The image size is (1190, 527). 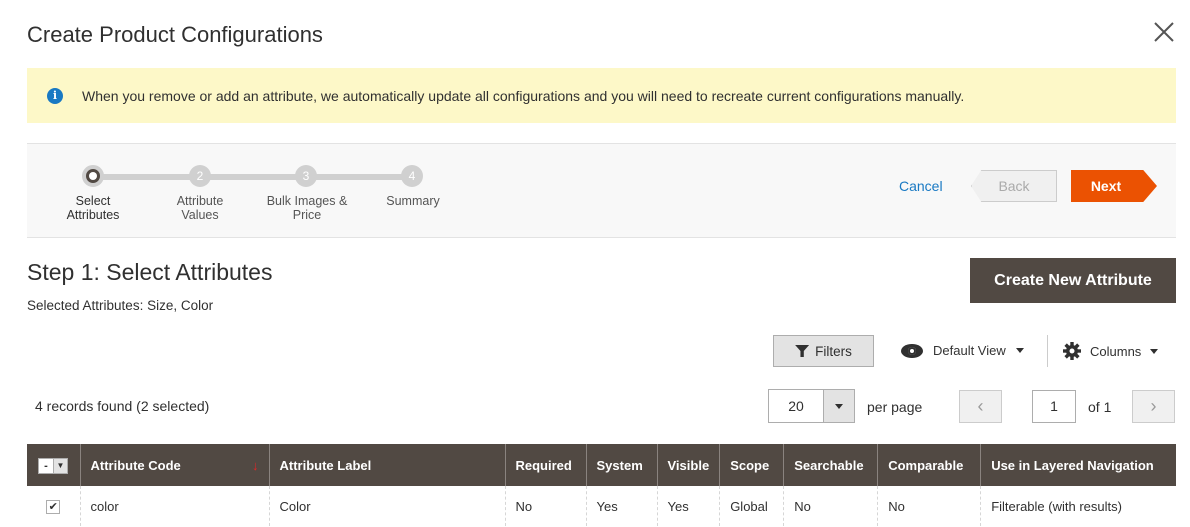 I want to click on per-page-select: 20, so click(x=811, y=406).